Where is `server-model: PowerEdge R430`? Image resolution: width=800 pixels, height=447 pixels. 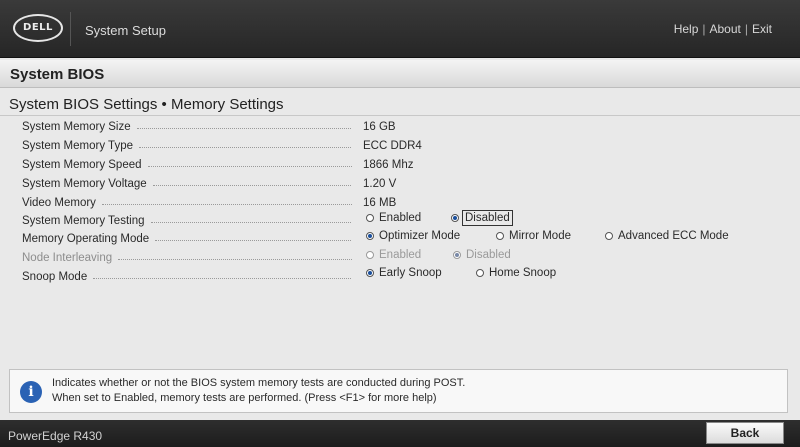 server-model: PowerEdge R430 is located at coordinates (55, 436).